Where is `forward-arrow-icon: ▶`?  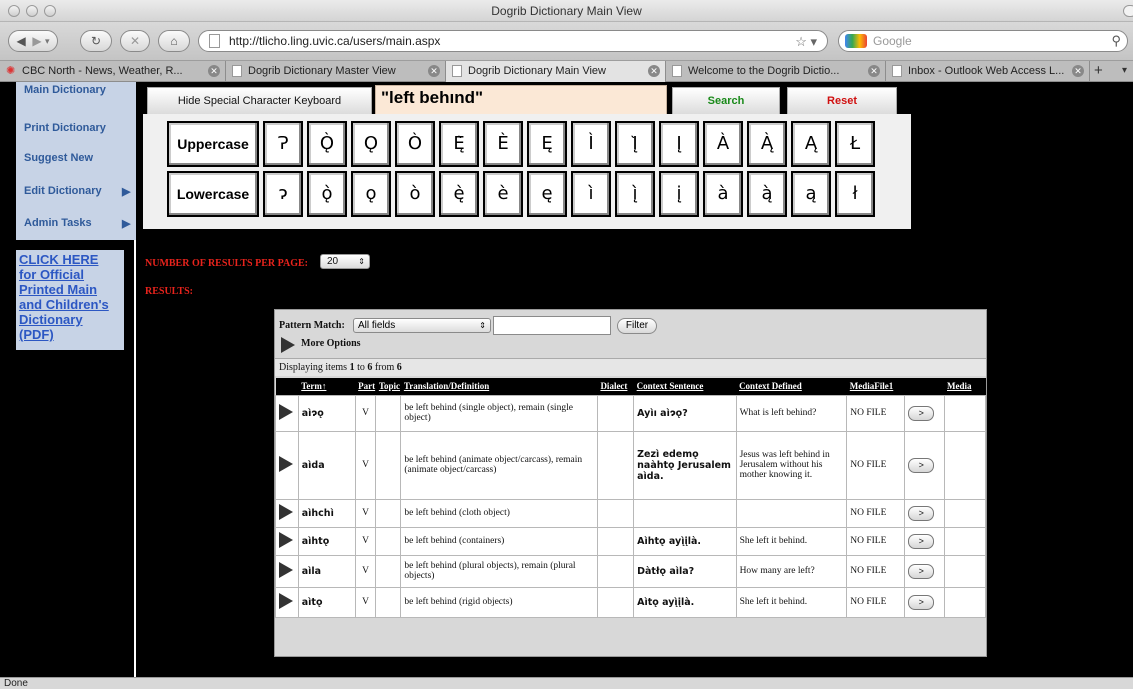 forward-arrow-icon: ▶ is located at coordinates (36, 41).